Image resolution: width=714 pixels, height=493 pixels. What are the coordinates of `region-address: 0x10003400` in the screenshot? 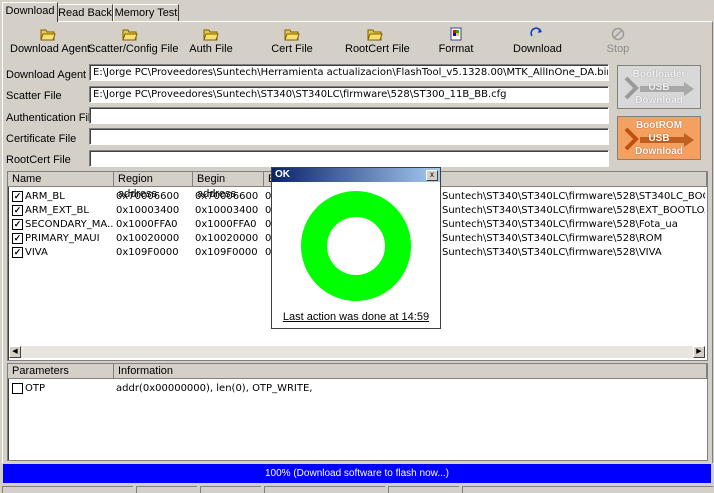 It's located at (148, 210).